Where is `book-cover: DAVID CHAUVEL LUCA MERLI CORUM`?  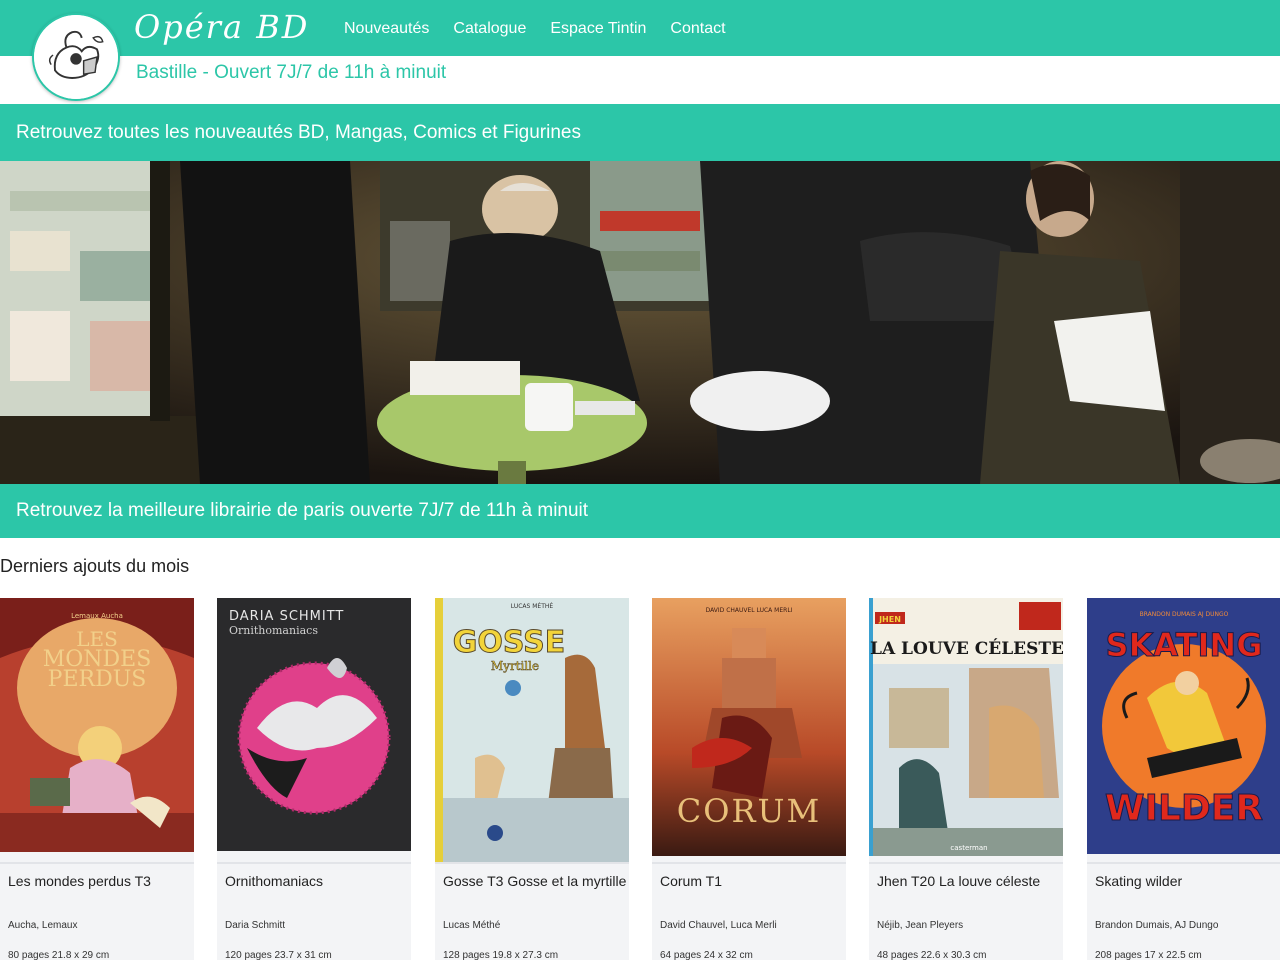 book-cover: DAVID CHAUVEL LUCA MERLI CORUM is located at coordinates (749, 727).